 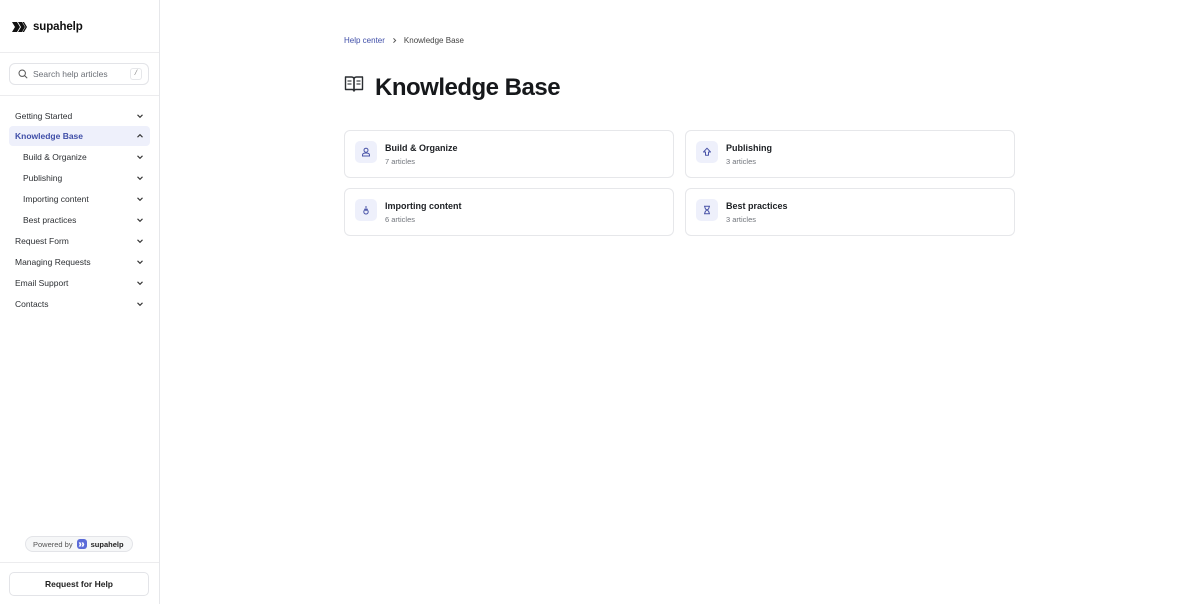 I want to click on category-card-best-practices: Best practices 3 articles, so click(x=850, y=212).